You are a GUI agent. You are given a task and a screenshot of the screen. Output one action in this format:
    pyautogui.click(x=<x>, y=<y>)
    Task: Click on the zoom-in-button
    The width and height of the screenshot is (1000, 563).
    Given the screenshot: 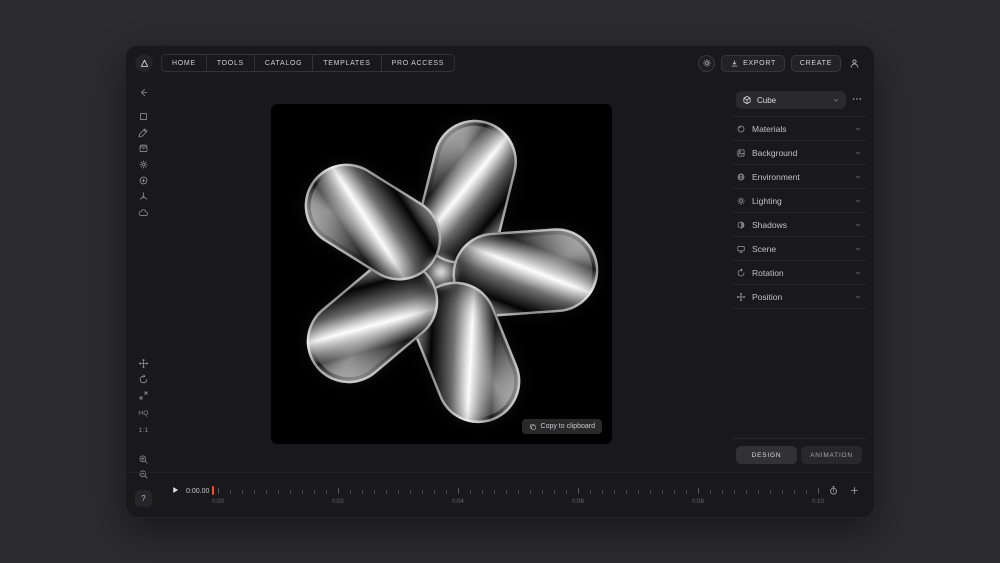 What is the action you would take?
    pyautogui.click(x=143, y=459)
    